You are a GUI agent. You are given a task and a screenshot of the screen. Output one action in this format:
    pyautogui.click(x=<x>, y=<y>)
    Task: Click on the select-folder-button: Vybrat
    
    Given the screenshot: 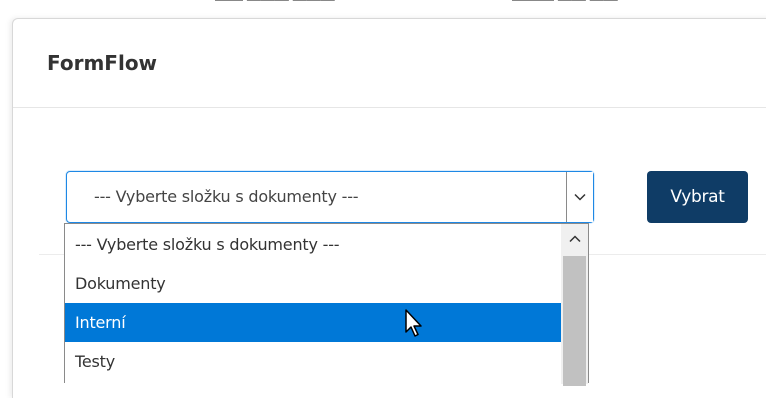 What is the action you would take?
    pyautogui.click(x=697, y=197)
    